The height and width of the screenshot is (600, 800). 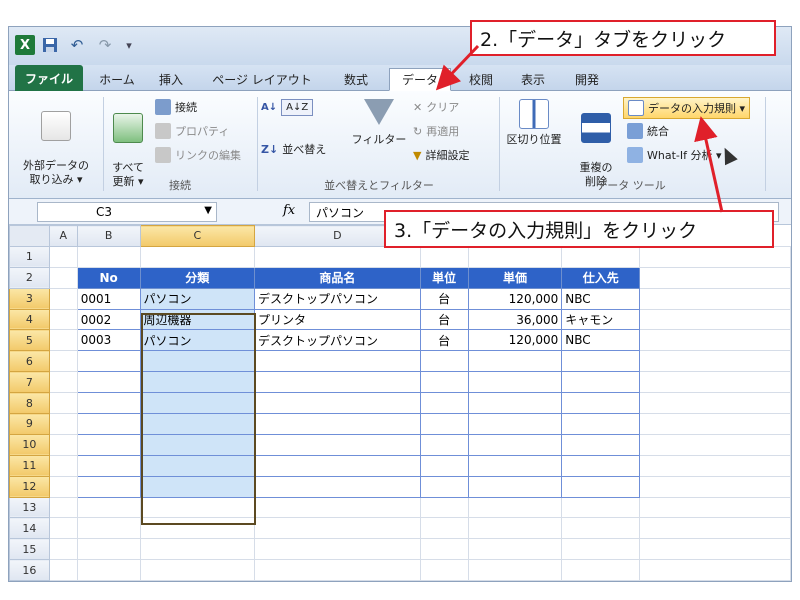 What do you see at coordinates (29, 507) in the screenshot?
I see `row-header-13: 13` at bounding box center [29, 507].